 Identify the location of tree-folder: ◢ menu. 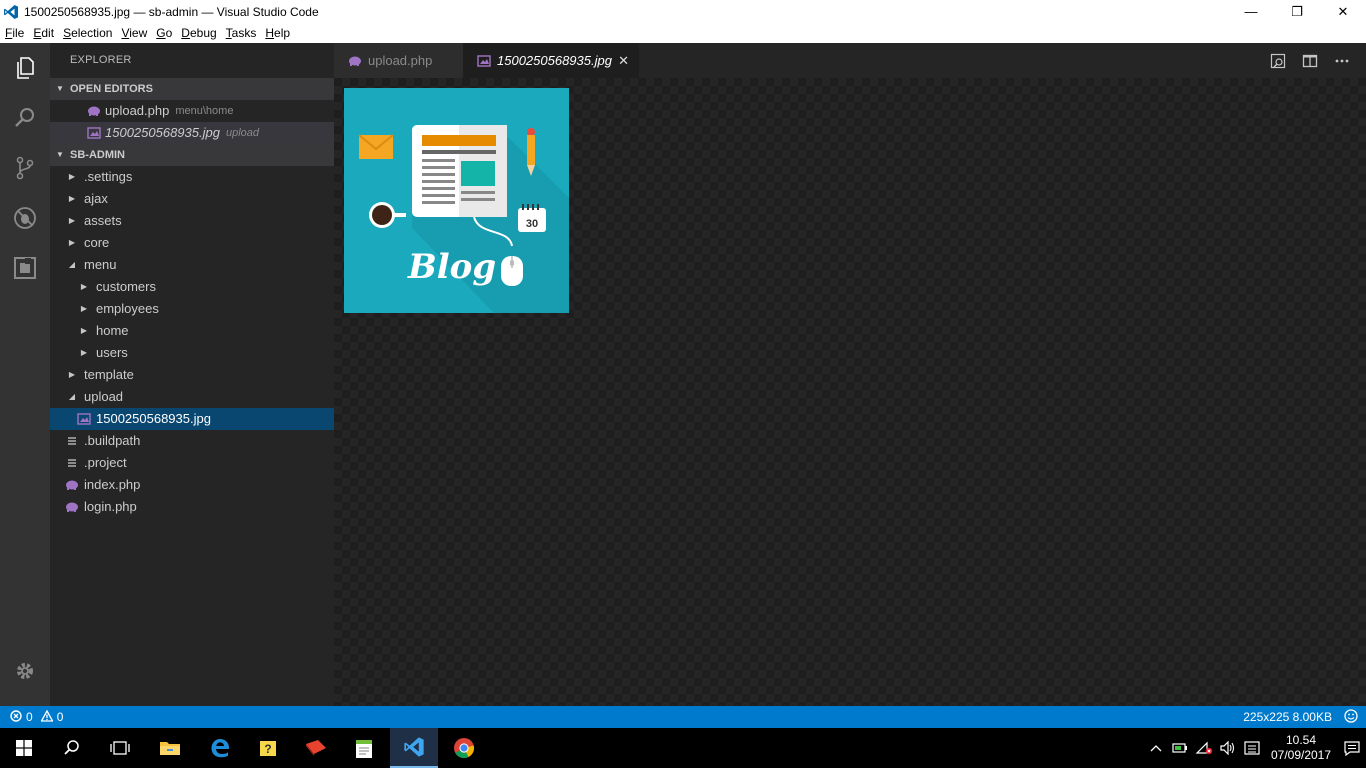
(192, 265).